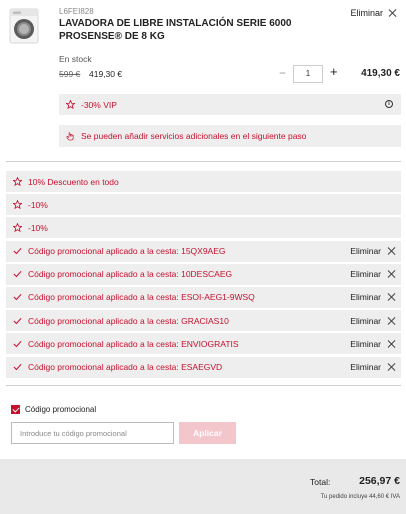 This screenshot has height=514, width=406. Describe the element at coordinates (207, 433) in the screenshot. I see `apply-promo-button: Aplicar` at that location.